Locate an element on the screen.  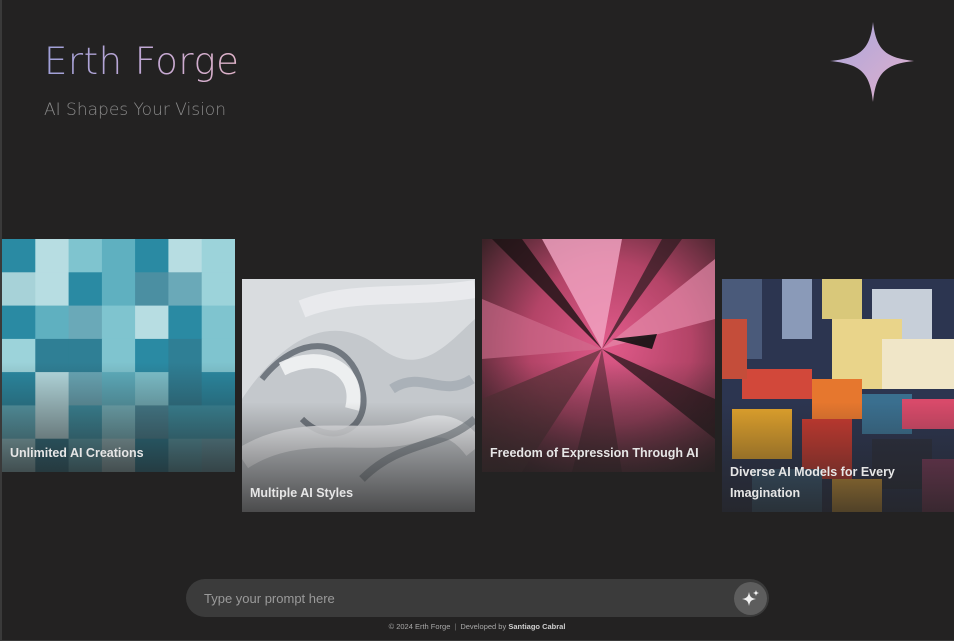
app-subtitle: AI Shapes Your Vision is located at coordinates (135, 110).